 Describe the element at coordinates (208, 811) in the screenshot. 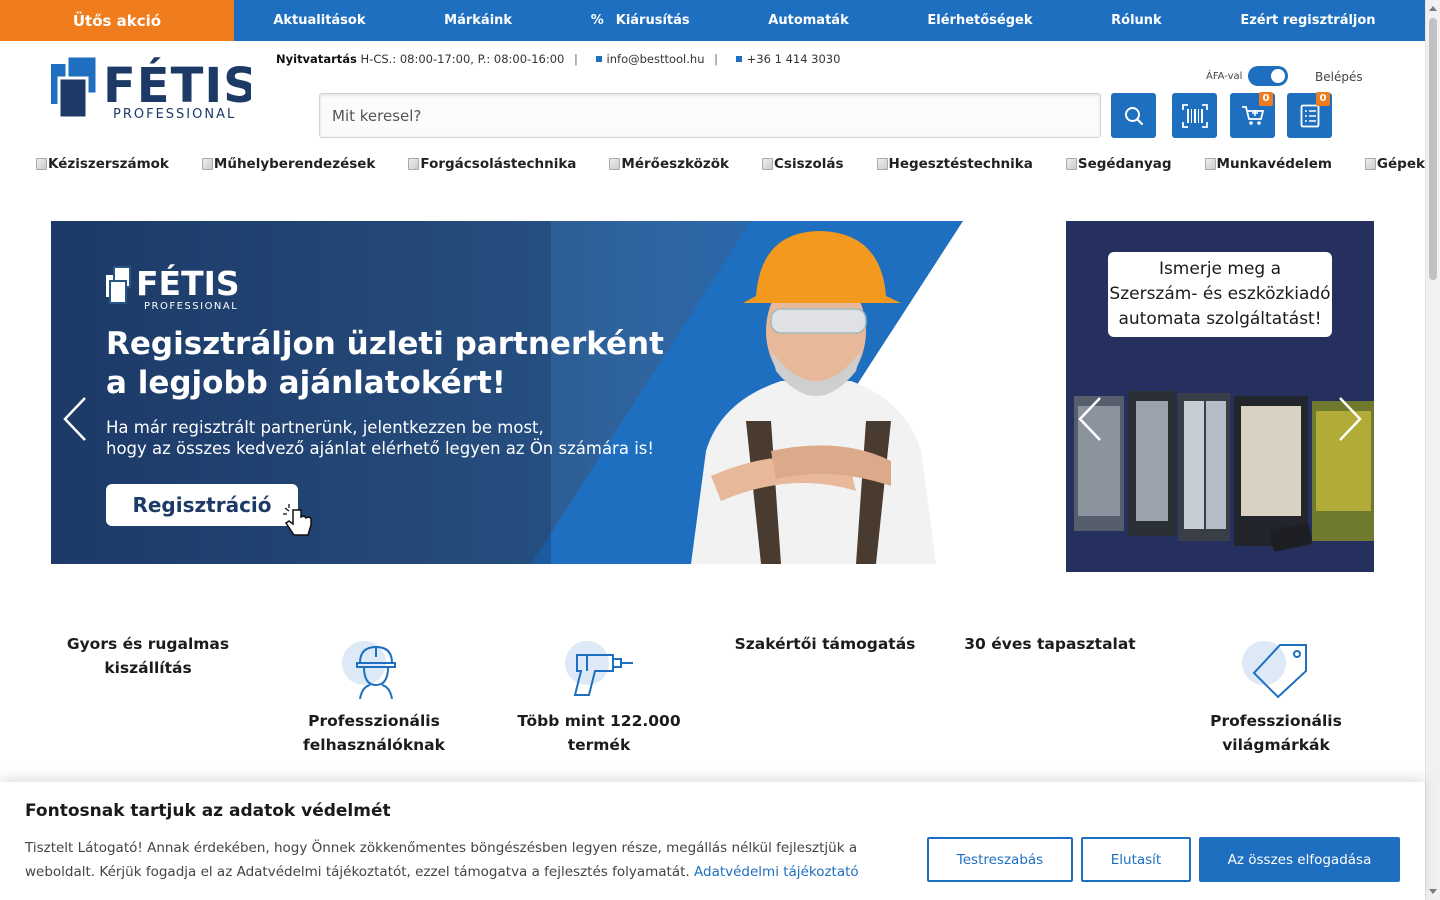

I see `cookie-title: Fontosnak tartjuk az adatok védelmét` at that location.